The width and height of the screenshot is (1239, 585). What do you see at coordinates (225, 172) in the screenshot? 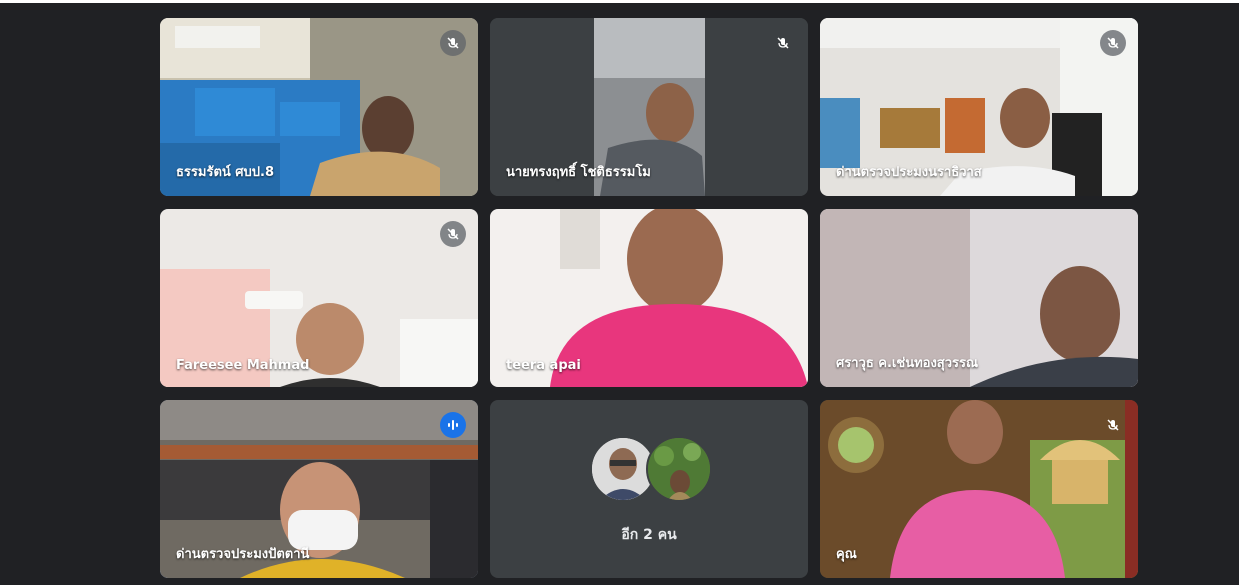
I see `participant-name: ธรรมรัตน์ ศบป.8` at bounding box center [225, 172].